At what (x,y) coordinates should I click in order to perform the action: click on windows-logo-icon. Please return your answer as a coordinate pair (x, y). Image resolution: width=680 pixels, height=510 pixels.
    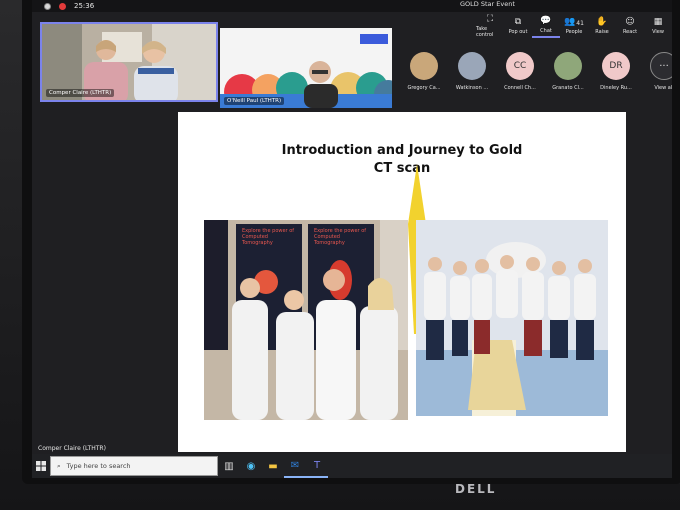
    Looking at the image, I should click on (41, 466).